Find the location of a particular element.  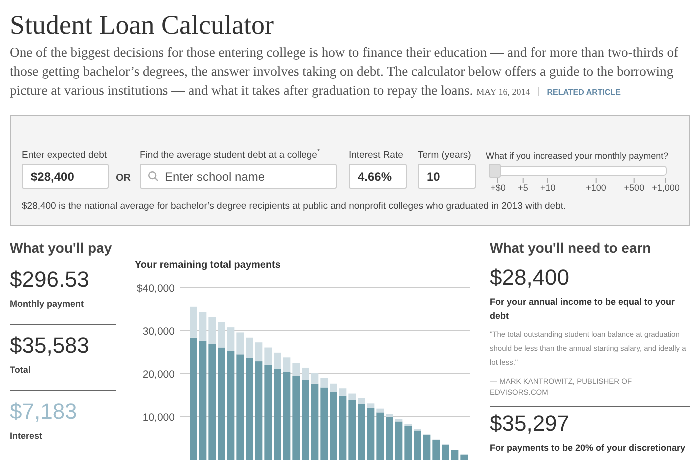

field-label: Enter expected debt is located at coordinates (65, 156).